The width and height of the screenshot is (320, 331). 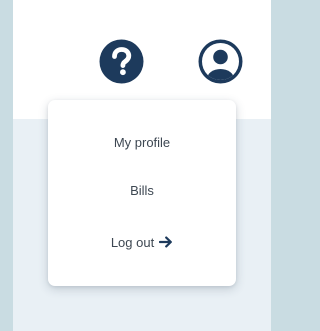 I want to click on menu-item-label: My profile, so click(x=142, y=142).